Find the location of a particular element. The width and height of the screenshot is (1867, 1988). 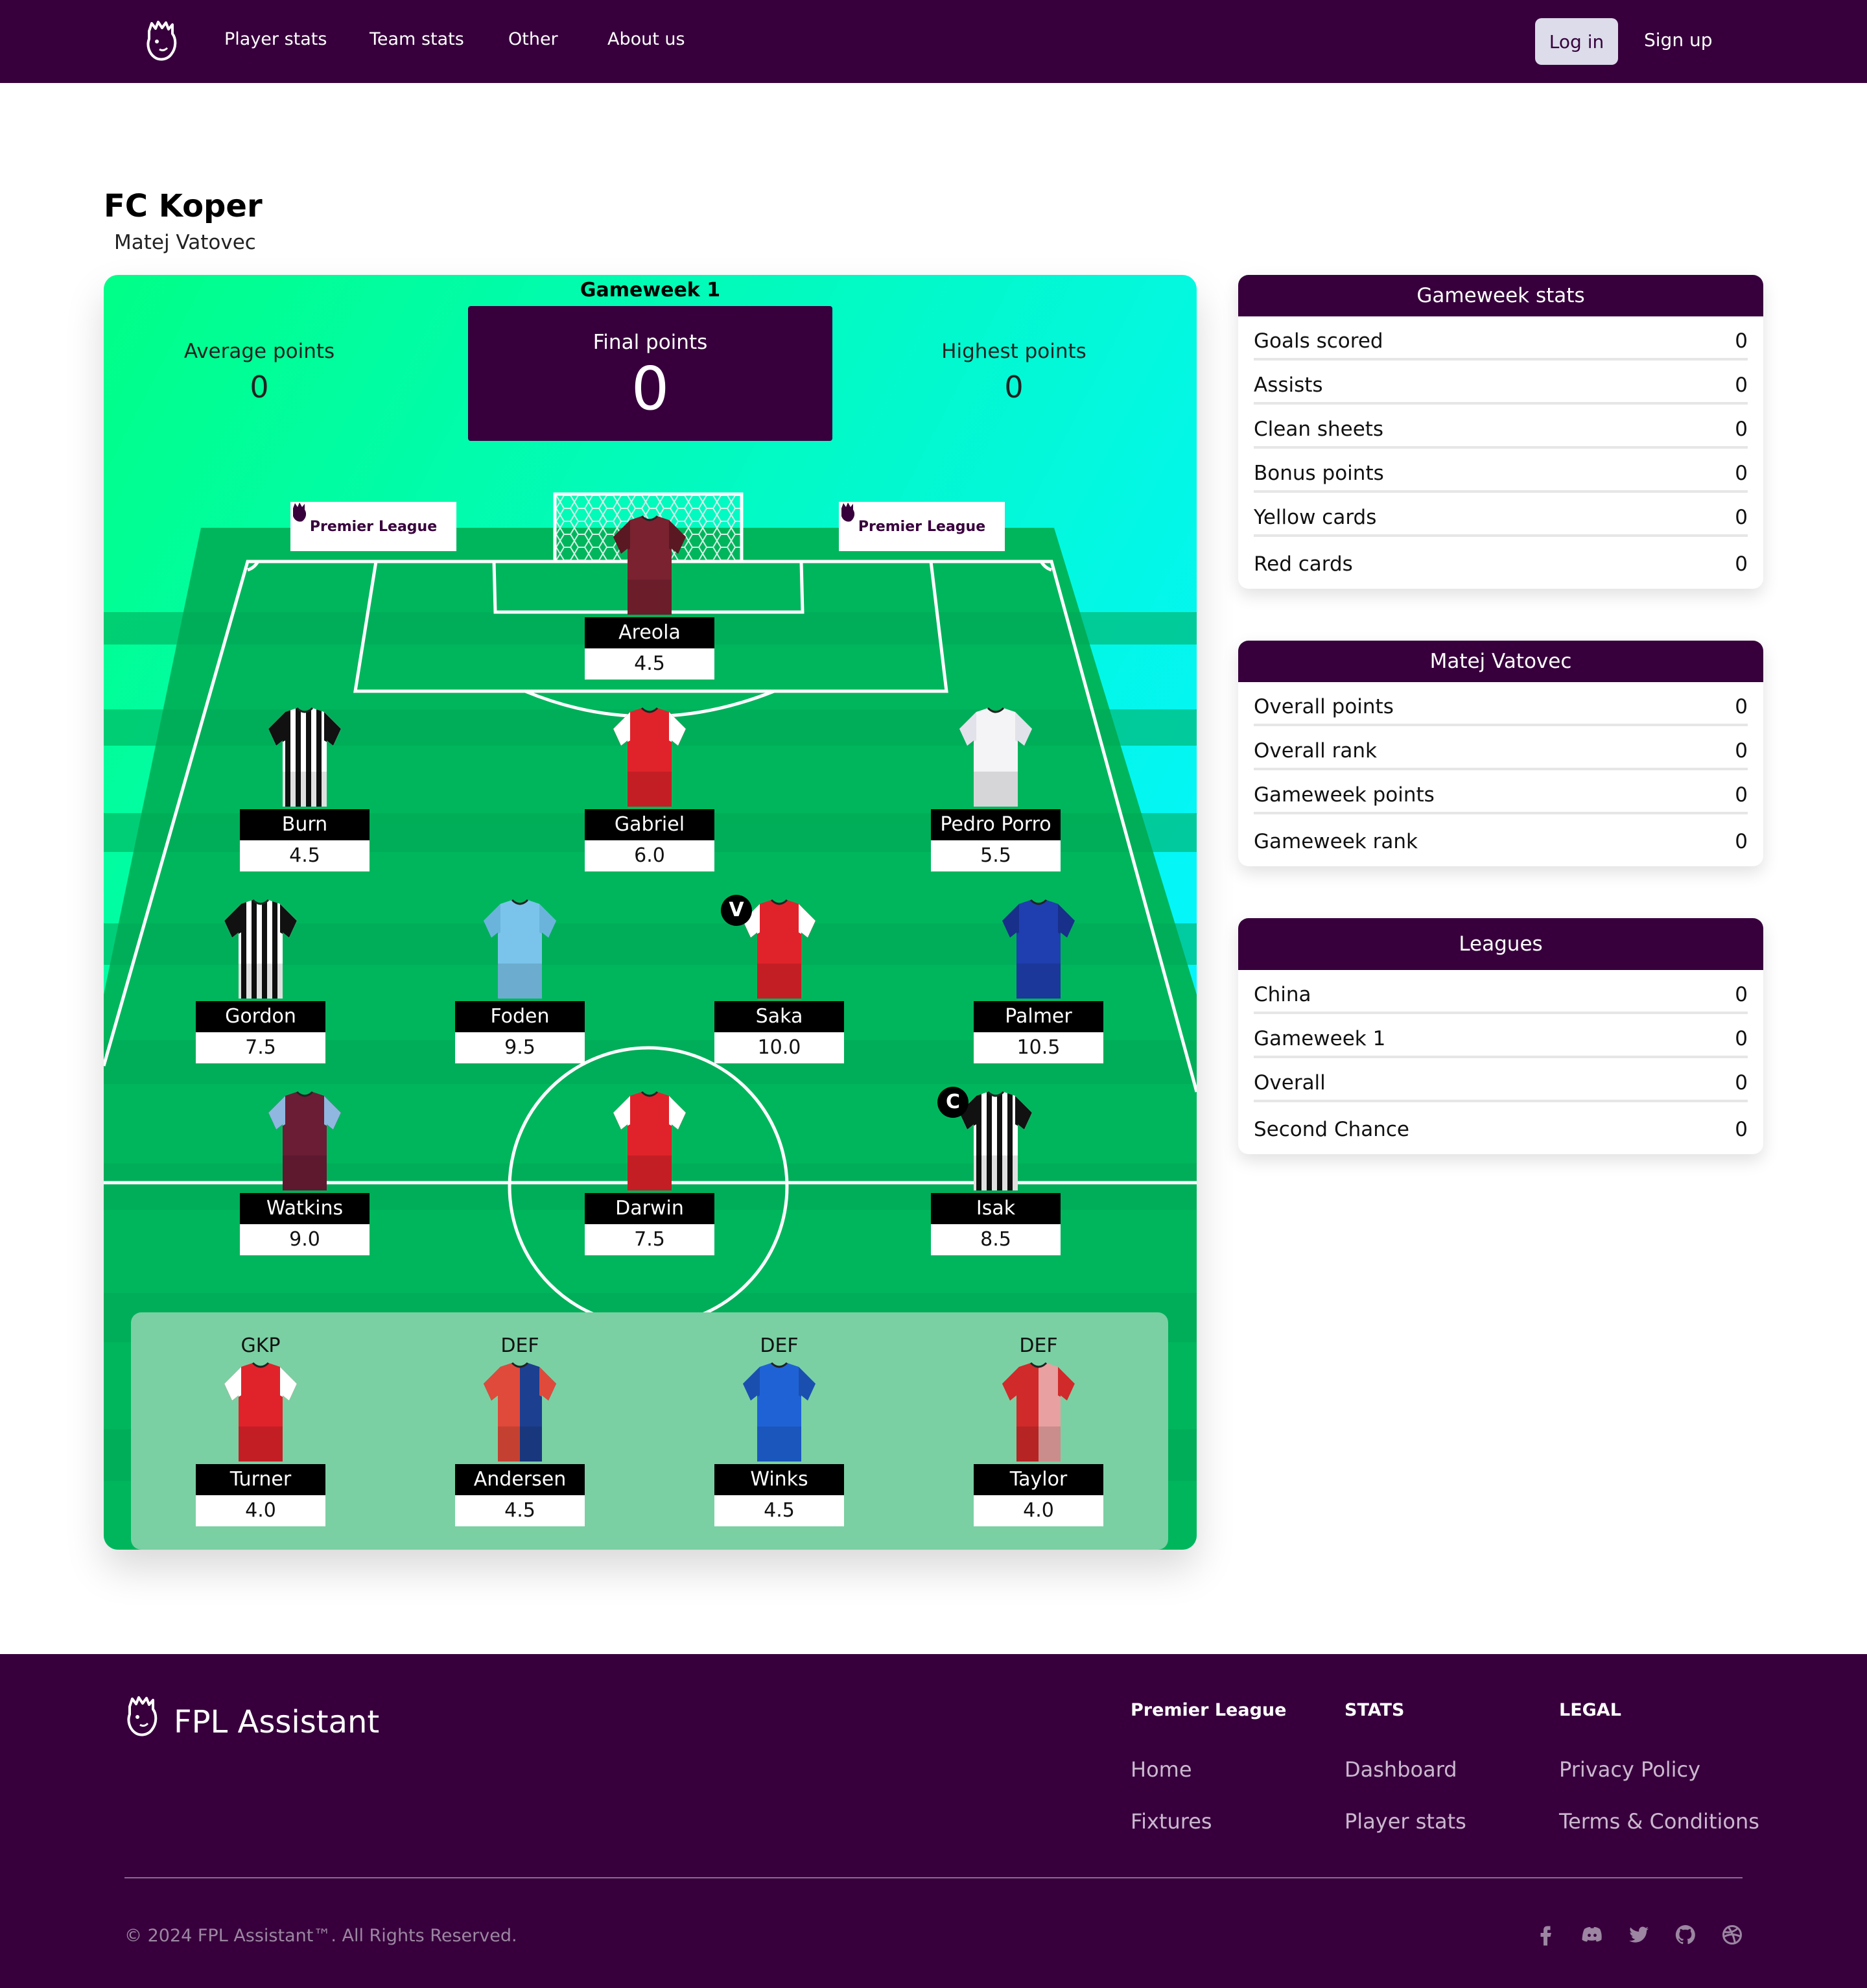

stat-label: Overall points is located at coordinates (1324, 706).